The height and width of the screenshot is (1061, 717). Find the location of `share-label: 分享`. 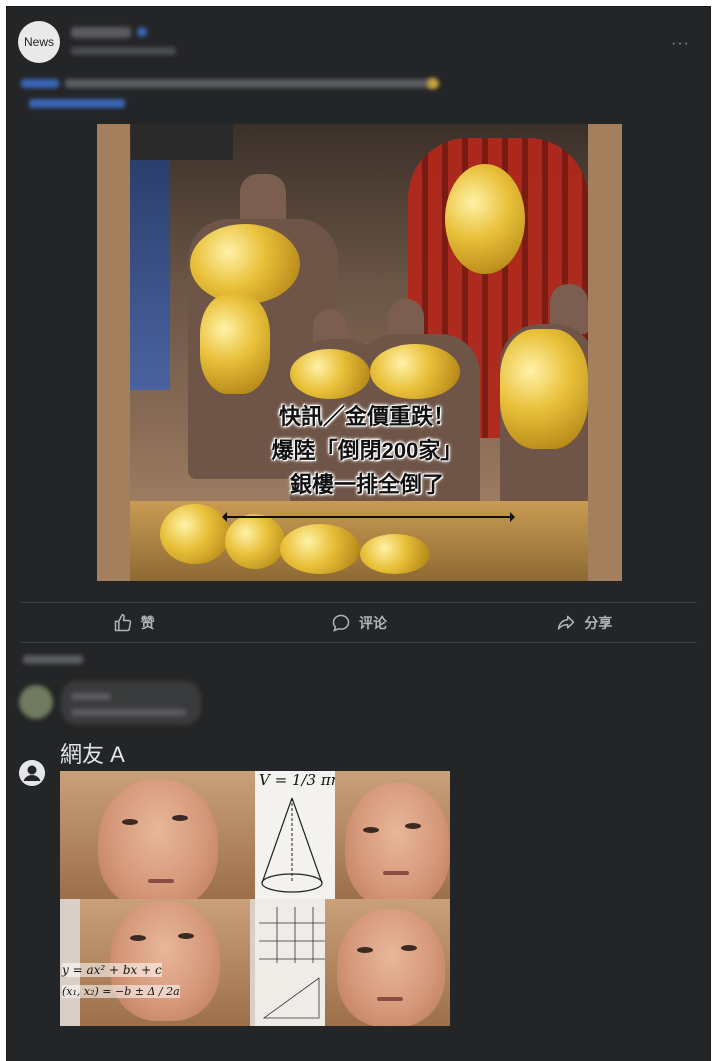

share-label: 分享 is located at coordinates (598, 623).